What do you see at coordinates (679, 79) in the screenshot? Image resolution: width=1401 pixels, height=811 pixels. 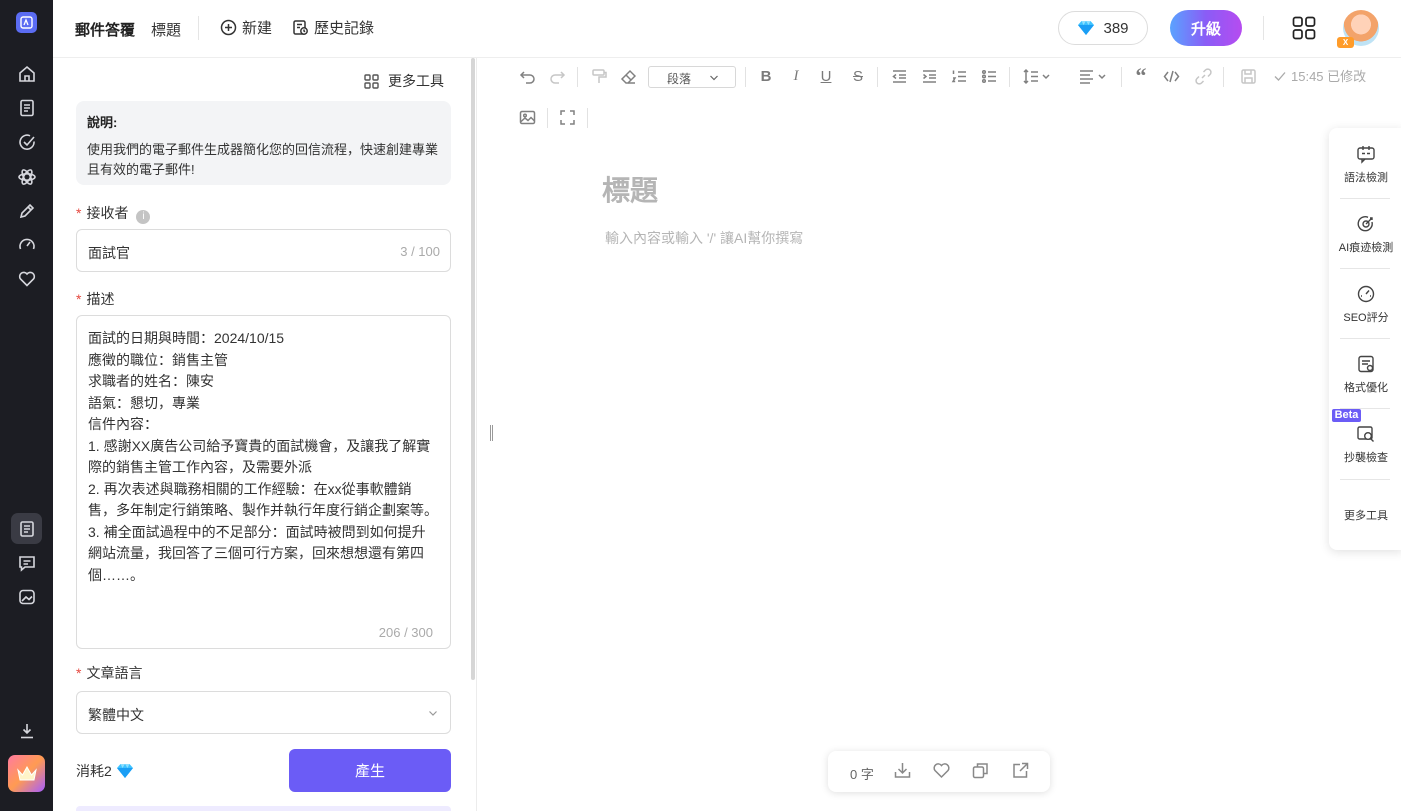 I see `paragraph-select-value: 段落` at bounding box center [679, 79].